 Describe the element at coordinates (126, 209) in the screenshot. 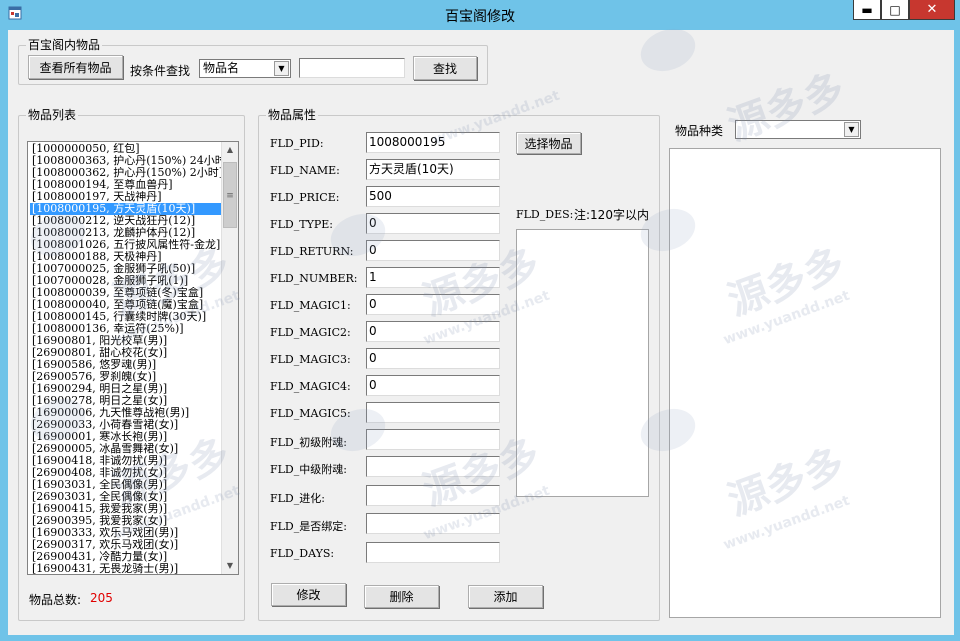

I see `list-item: [1008000195, 方天灵盾(10天)]` at that location.